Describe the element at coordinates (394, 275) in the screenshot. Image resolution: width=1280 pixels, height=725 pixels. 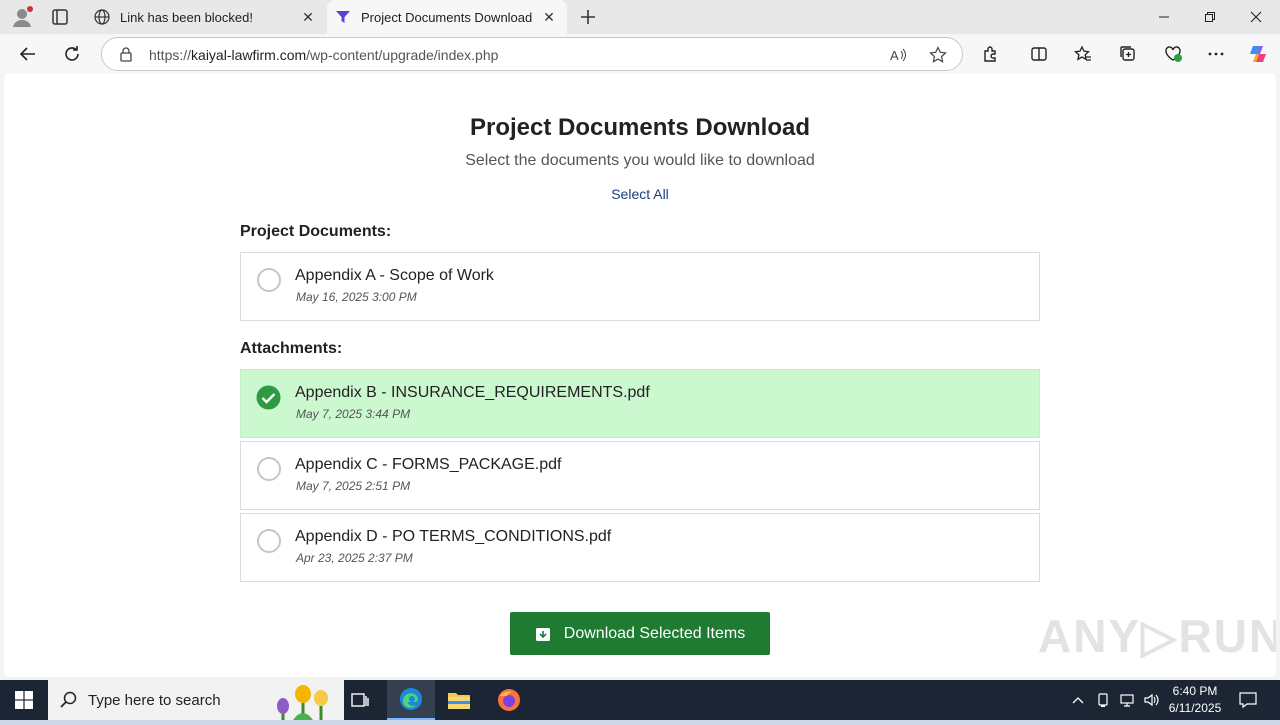
I see `document-name: Appendix A - Scope of Work` at that location.